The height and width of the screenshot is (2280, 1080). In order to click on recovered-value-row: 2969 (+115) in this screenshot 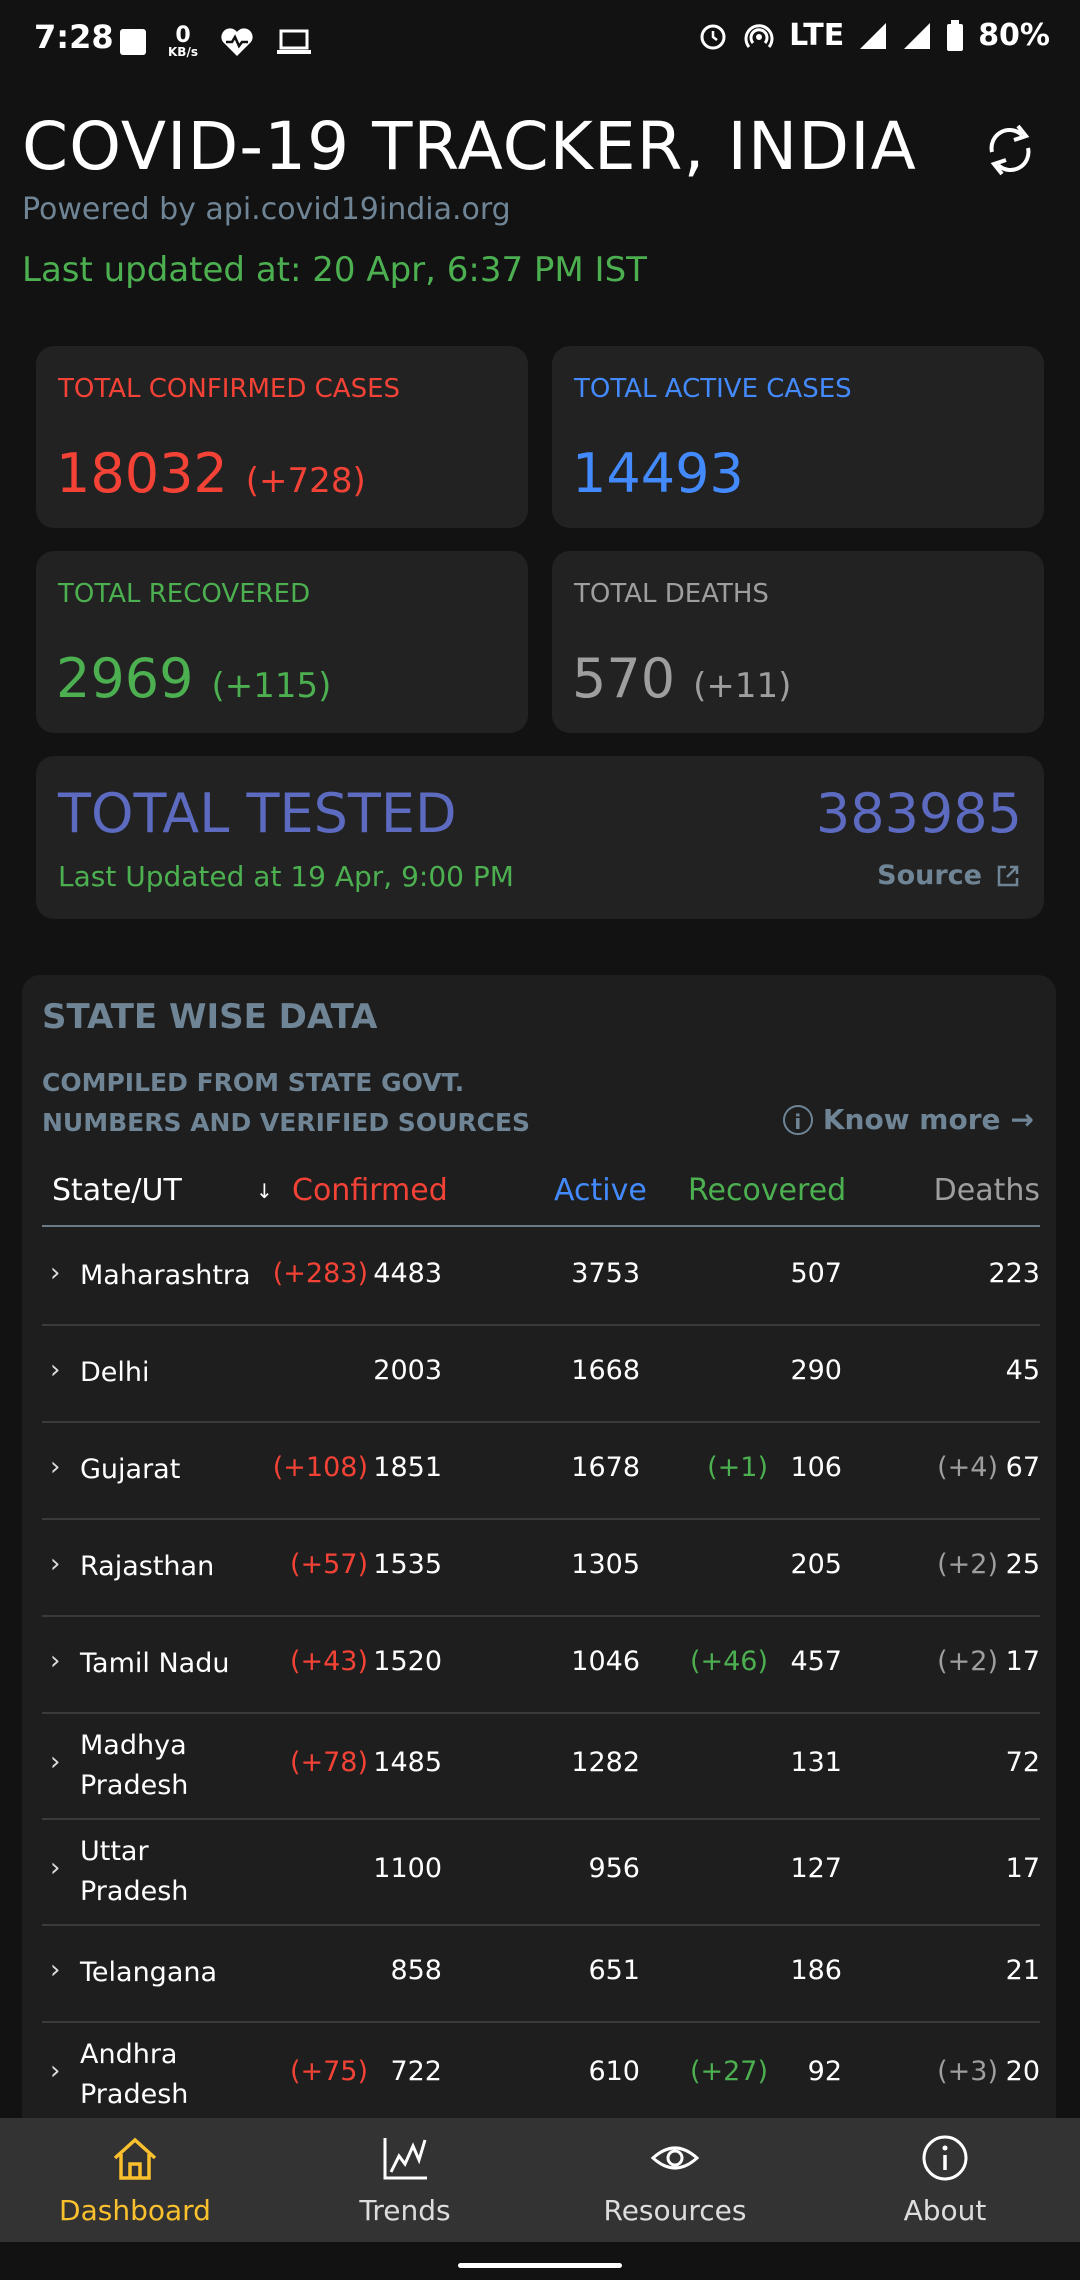, I will do `click(193, 678)`.